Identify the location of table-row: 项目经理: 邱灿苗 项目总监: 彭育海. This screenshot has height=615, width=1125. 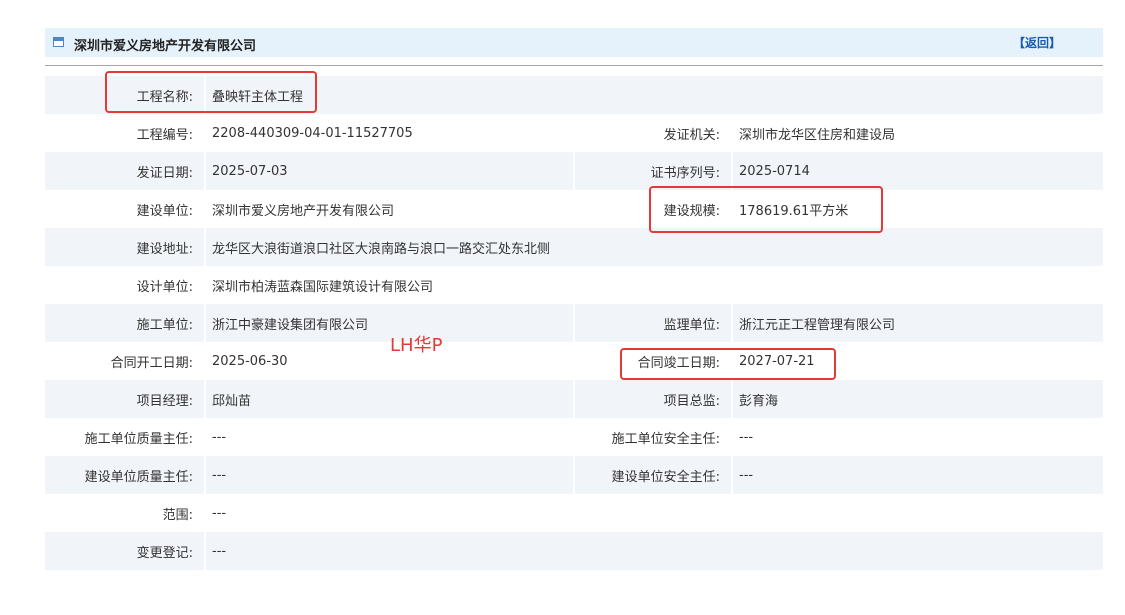
(574, 399).